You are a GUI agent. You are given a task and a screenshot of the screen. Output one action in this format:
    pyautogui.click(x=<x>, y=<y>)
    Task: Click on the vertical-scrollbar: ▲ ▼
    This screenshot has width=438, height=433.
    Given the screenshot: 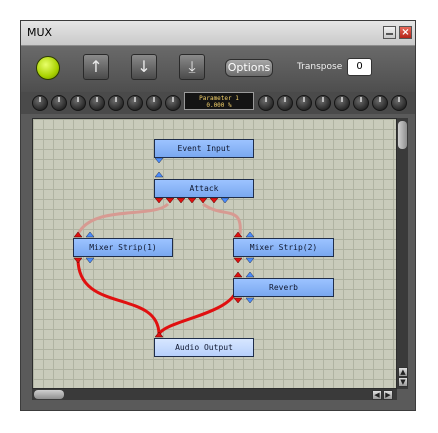 What is the action you would take?
    pyautogui.click(x=402, y=253)
    